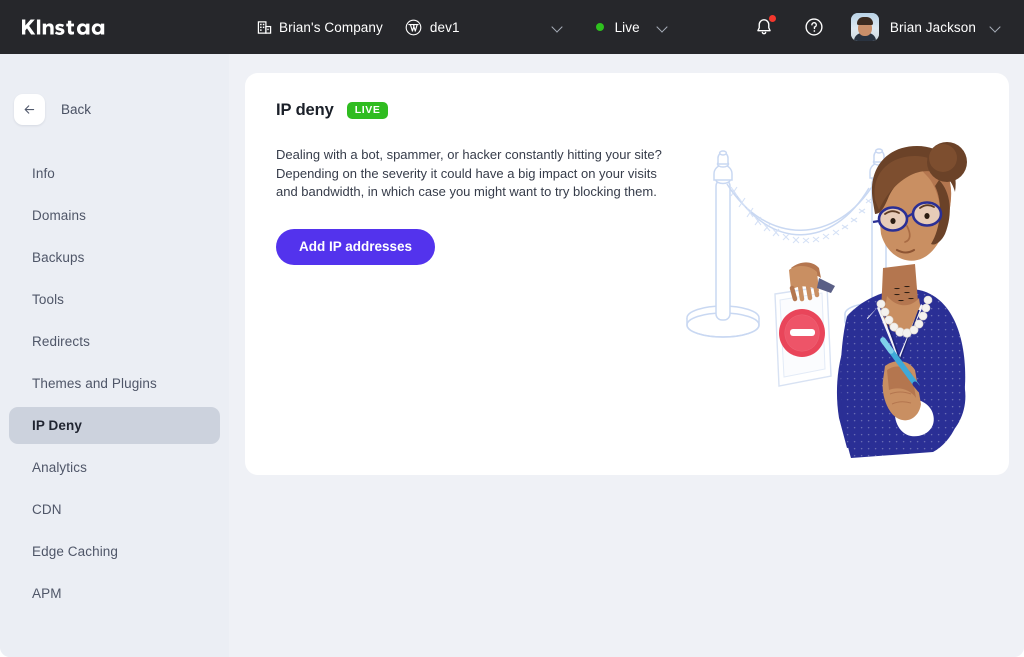  I want to click on sidebar-item-tools: Tools, so click(114, 299).